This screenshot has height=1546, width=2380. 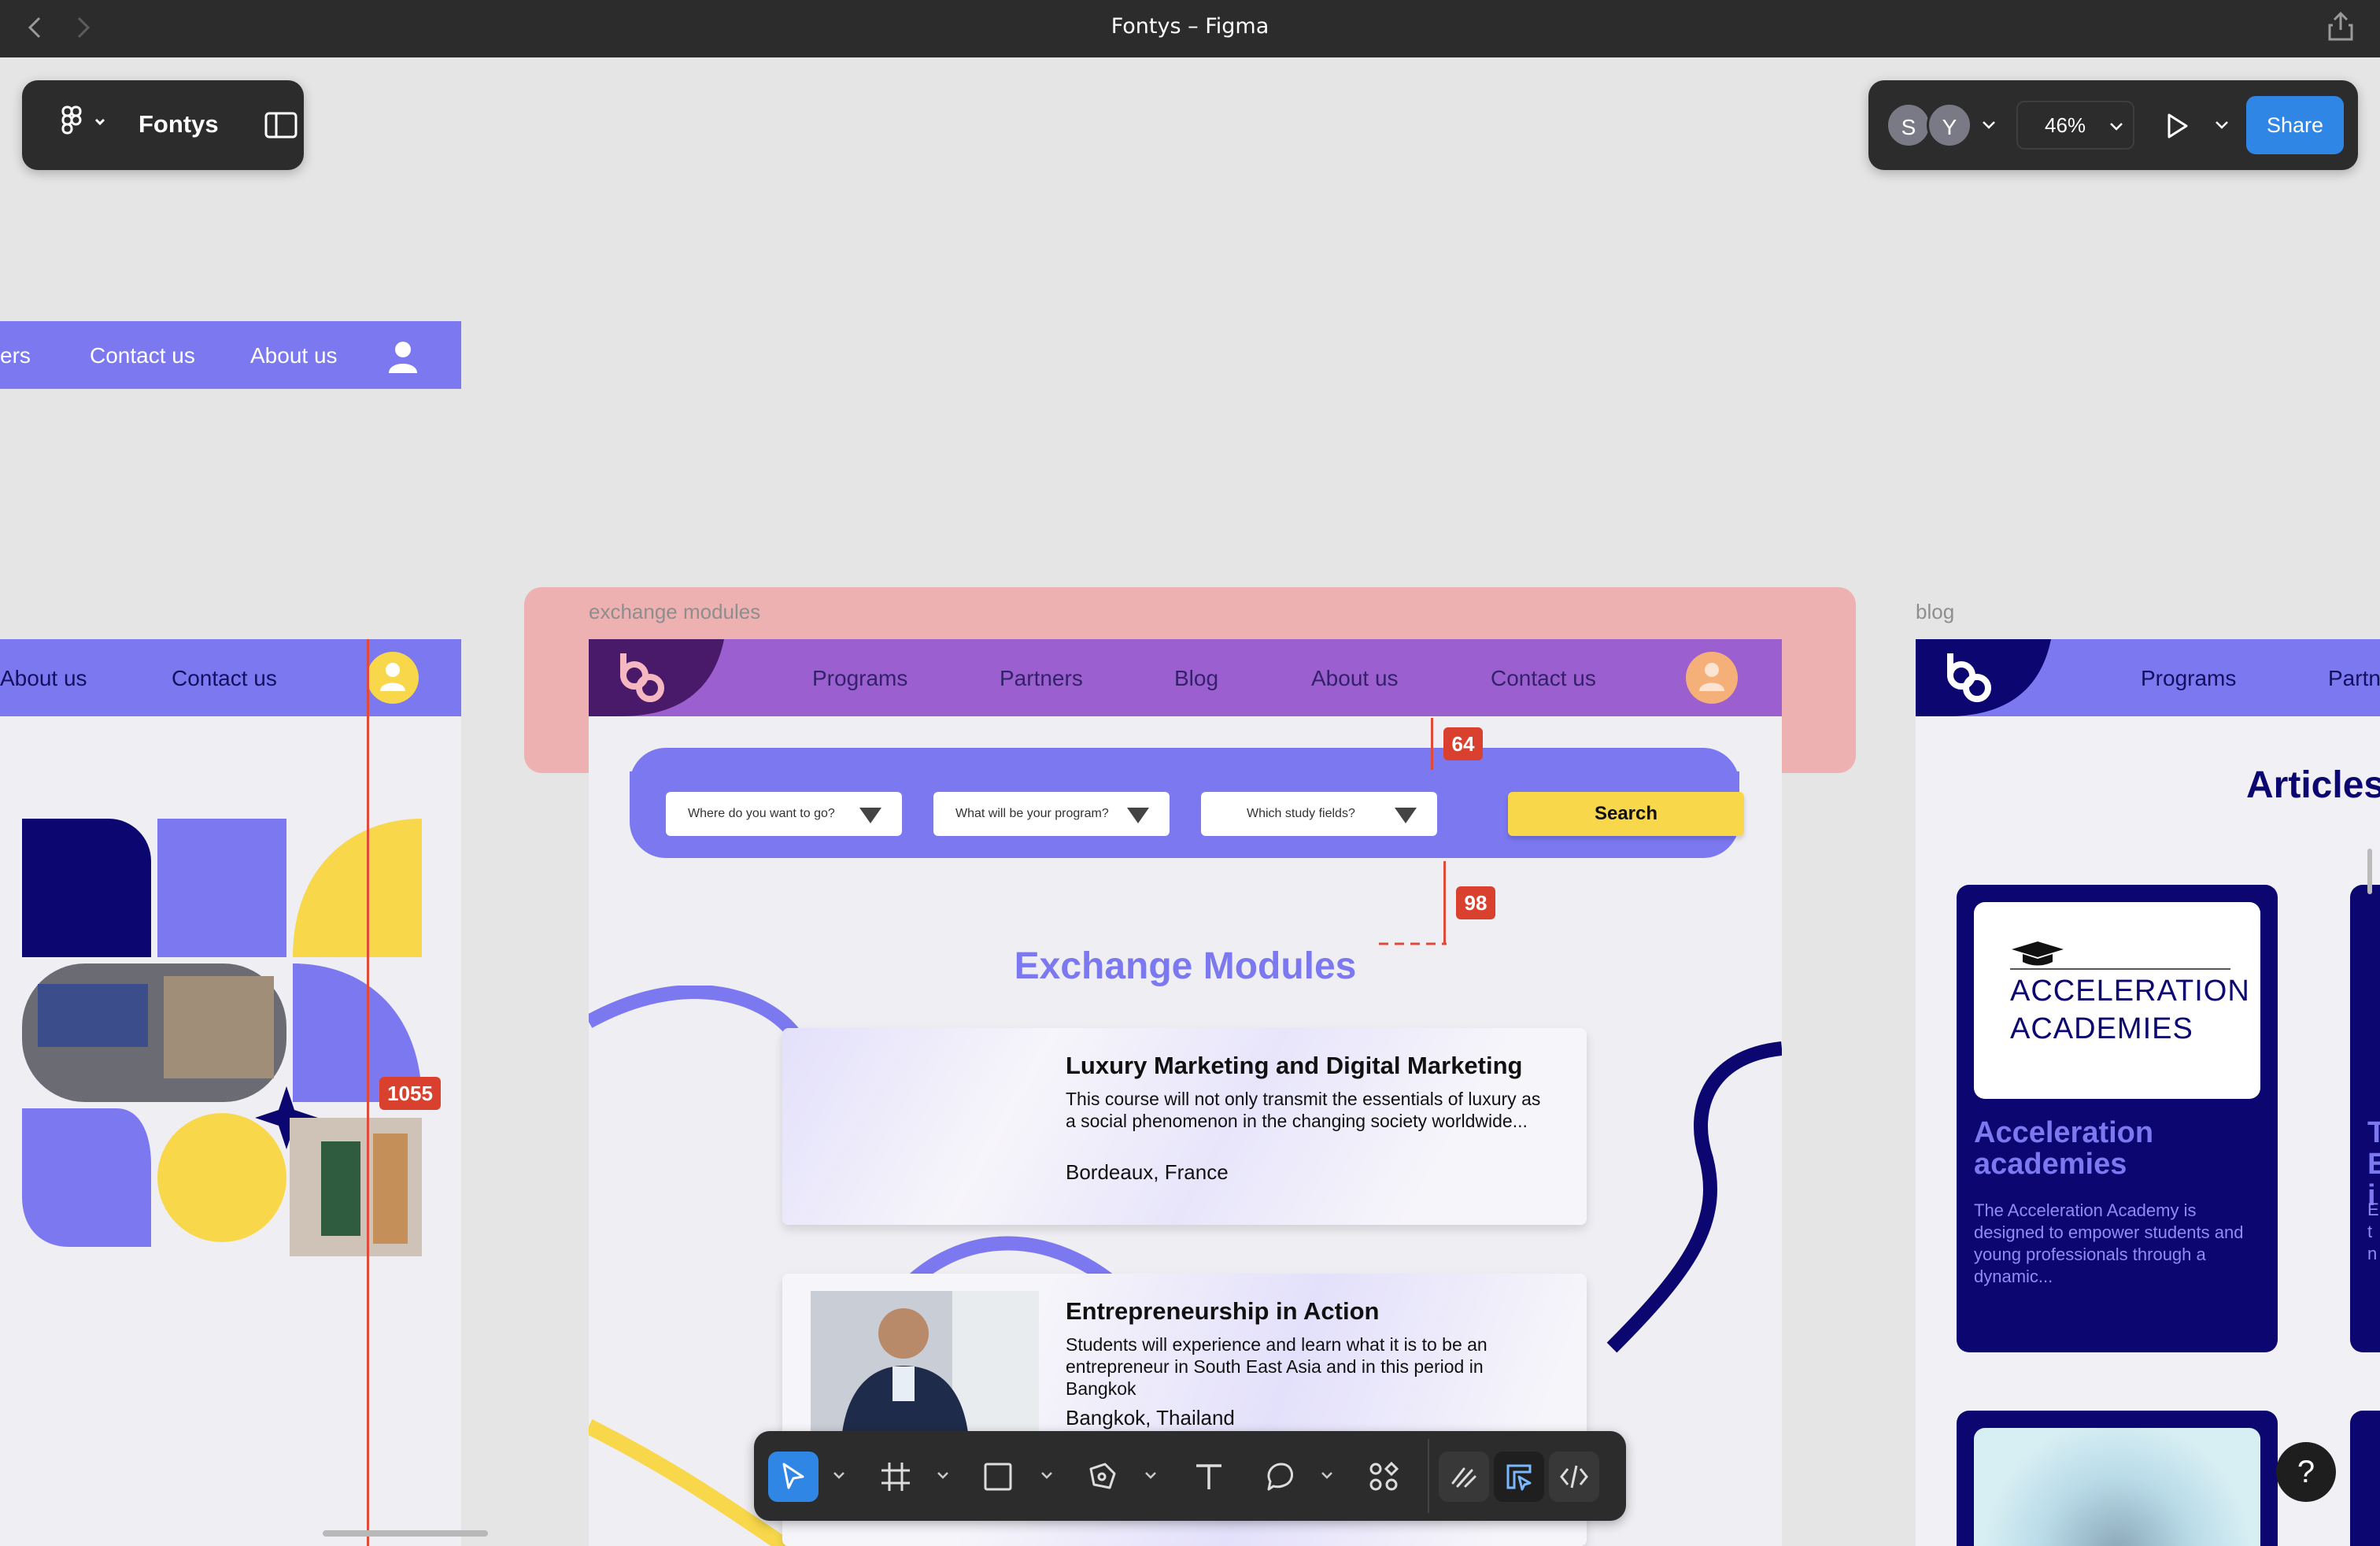 What do you see at coordinates (1909, 125) in the screenshot?
I see `avatar: S` at bounding box center [1909, 125].